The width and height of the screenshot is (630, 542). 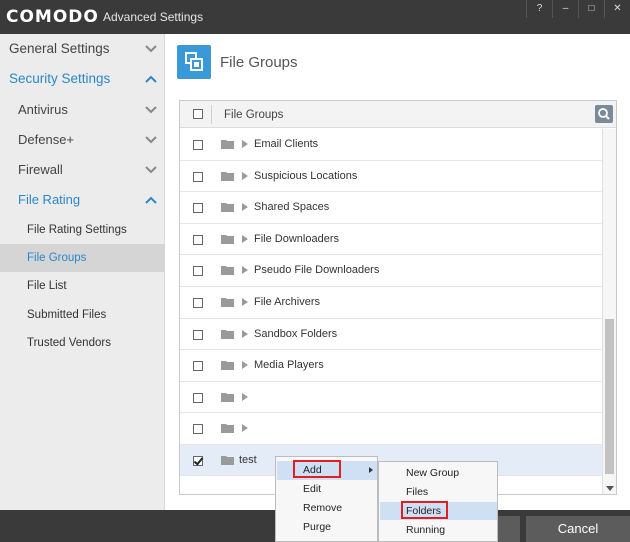 I want to click on menu-item-label: Purge, so click(x=317, y=527).